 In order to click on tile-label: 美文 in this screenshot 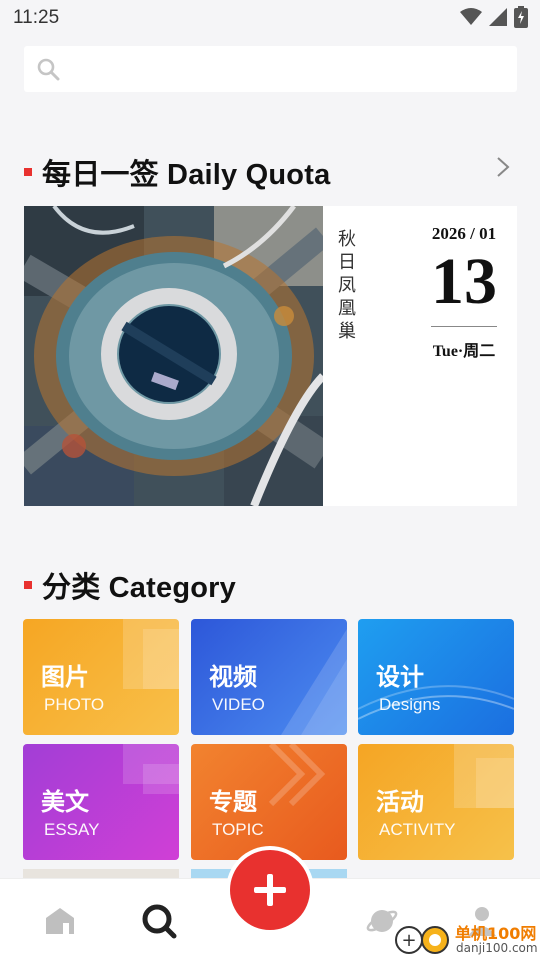, I will do `click(65, 802)`.